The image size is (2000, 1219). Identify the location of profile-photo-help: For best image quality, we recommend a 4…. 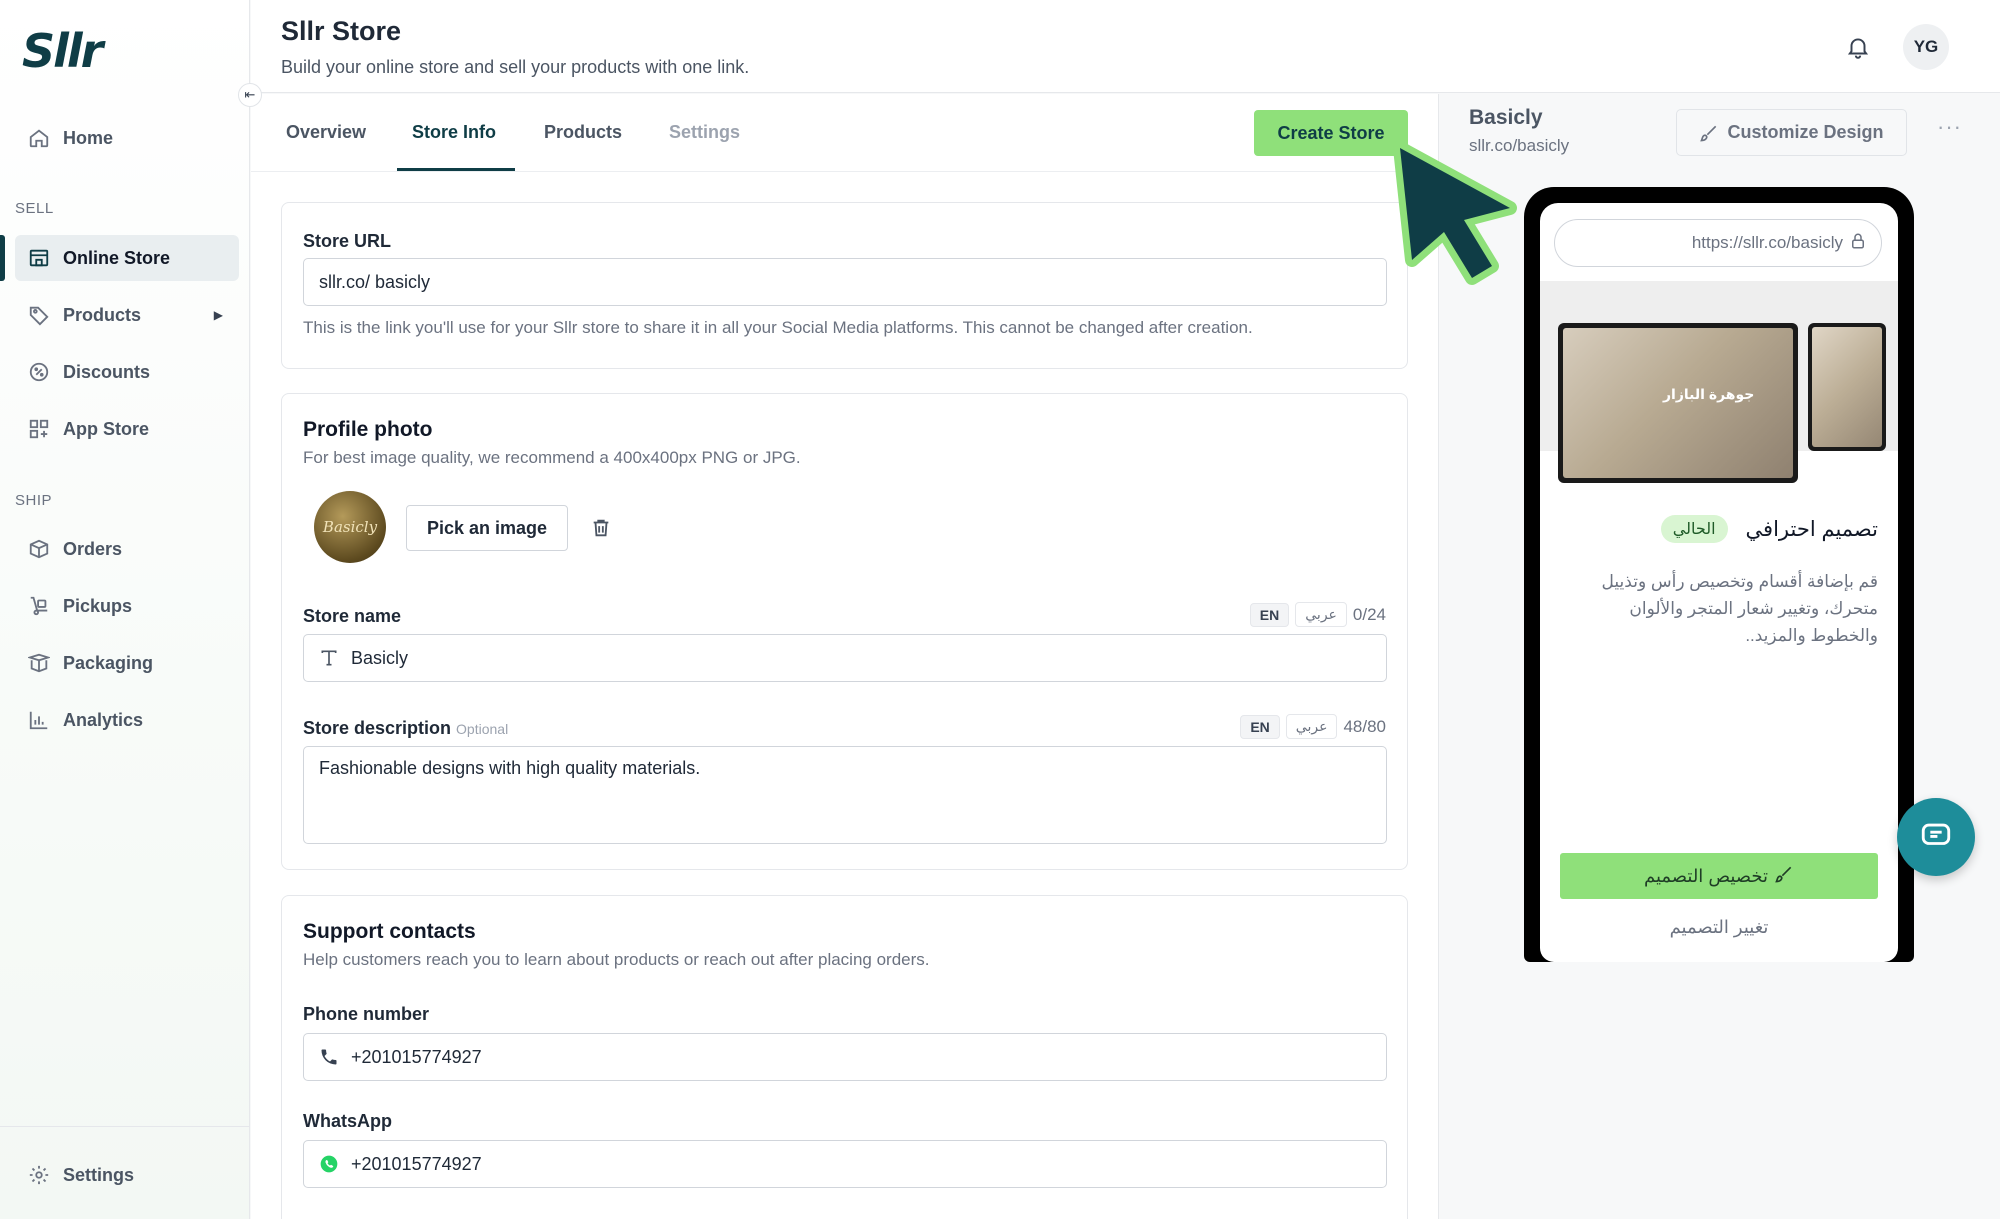
(552, 457).